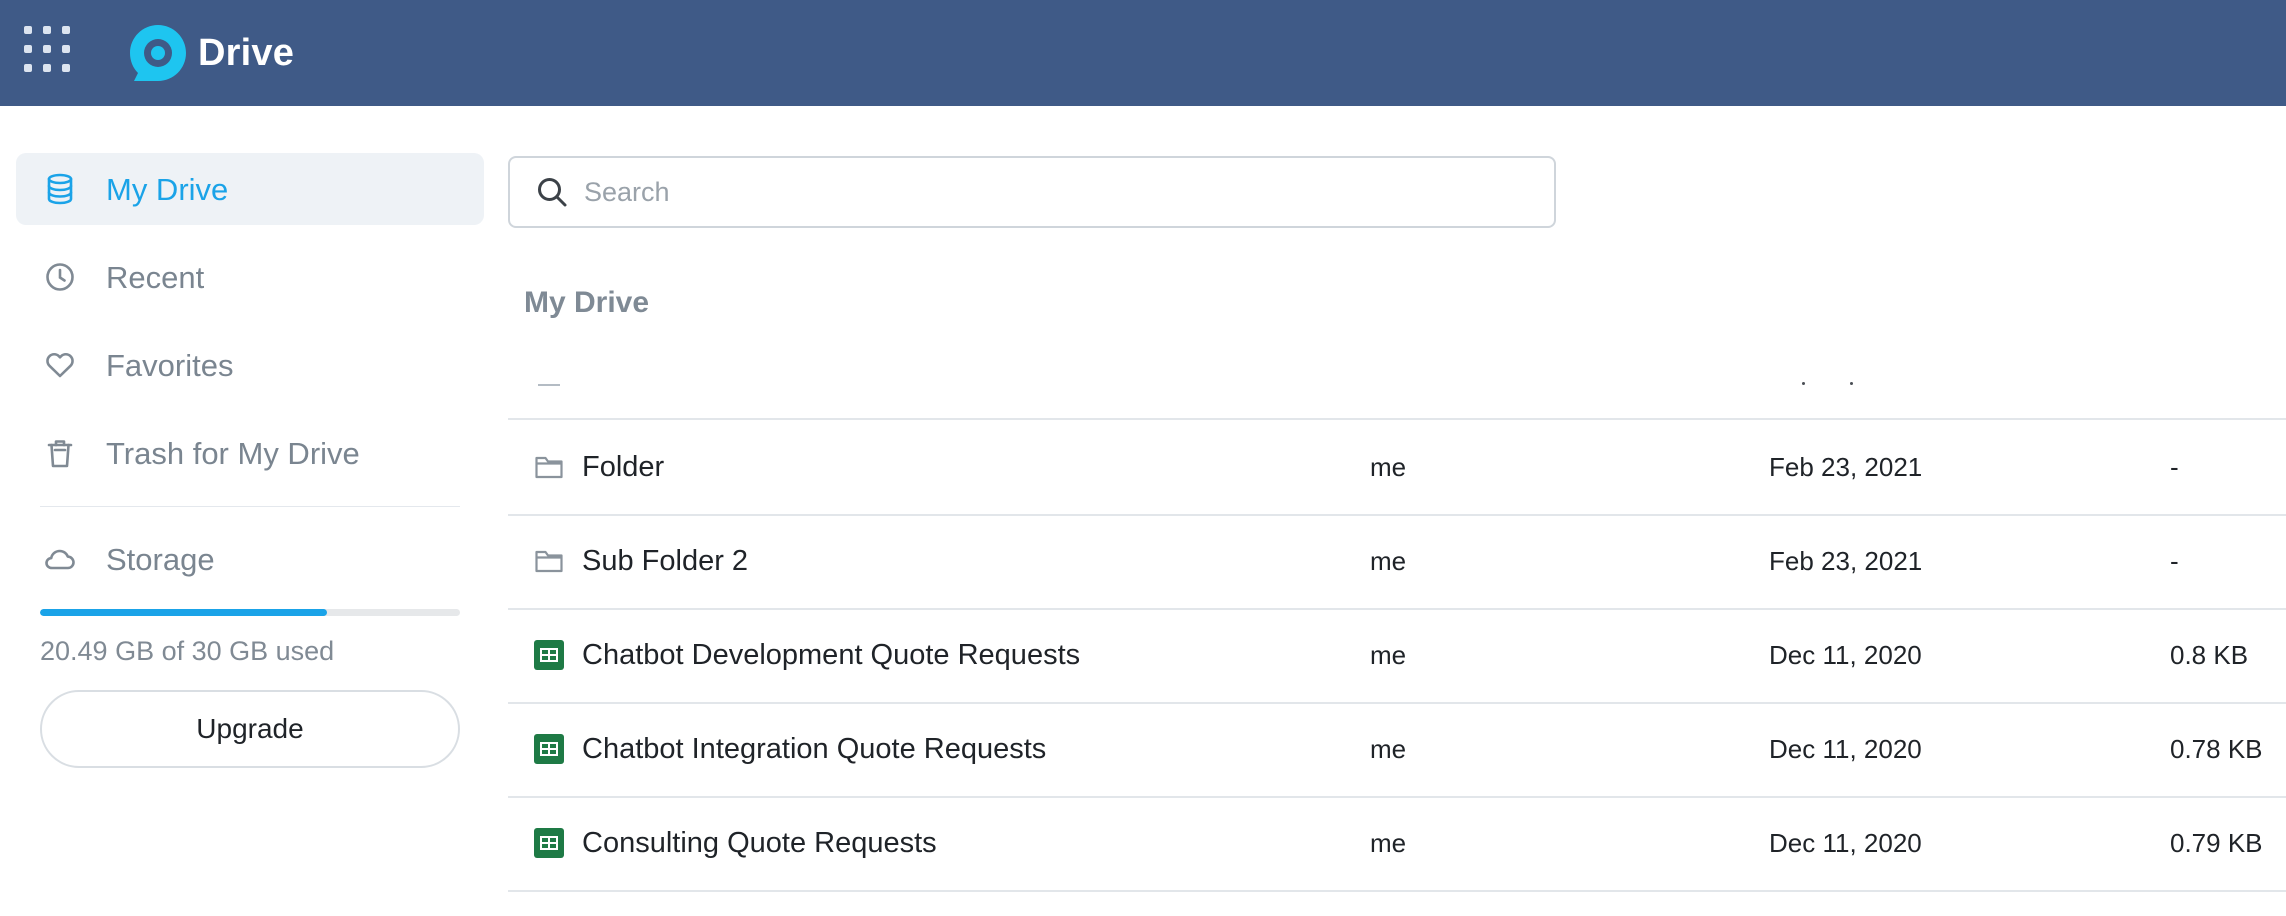  What do you see at coordinates (759, 842) in the screenshot?
I see `file-name: Consulting Quote Requests` at bounding box center [759, 842].